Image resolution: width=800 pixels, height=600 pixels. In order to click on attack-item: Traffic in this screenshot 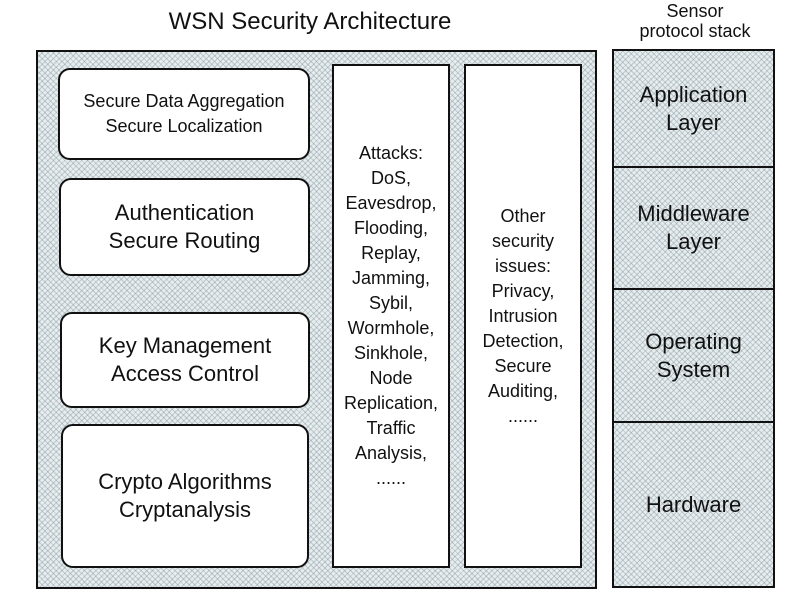, I will do `click(391, 428)`.